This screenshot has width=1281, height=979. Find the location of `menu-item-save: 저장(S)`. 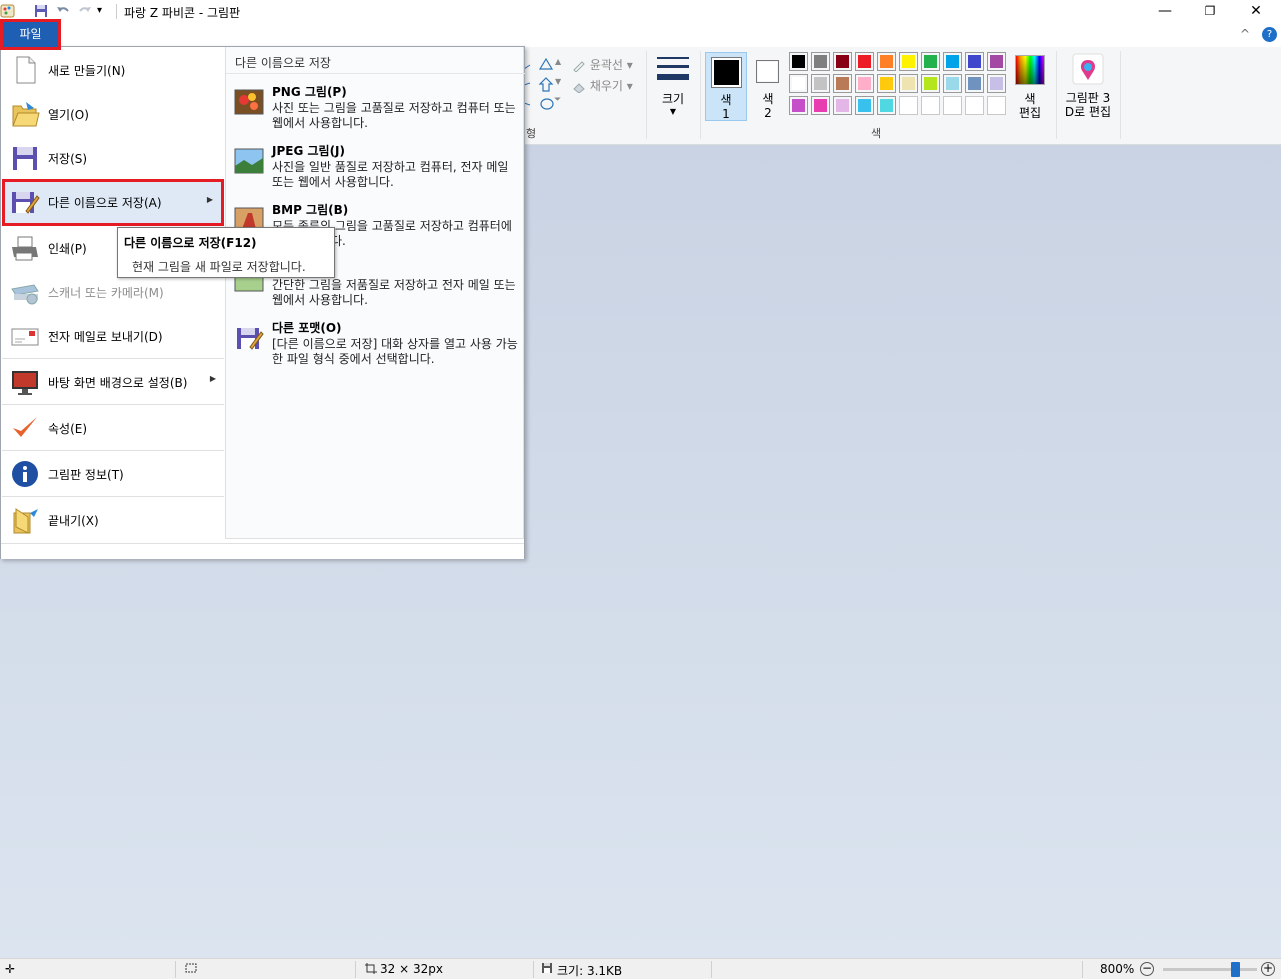

menu-item-save: 저장(S) is located at coordinates (113, 158).